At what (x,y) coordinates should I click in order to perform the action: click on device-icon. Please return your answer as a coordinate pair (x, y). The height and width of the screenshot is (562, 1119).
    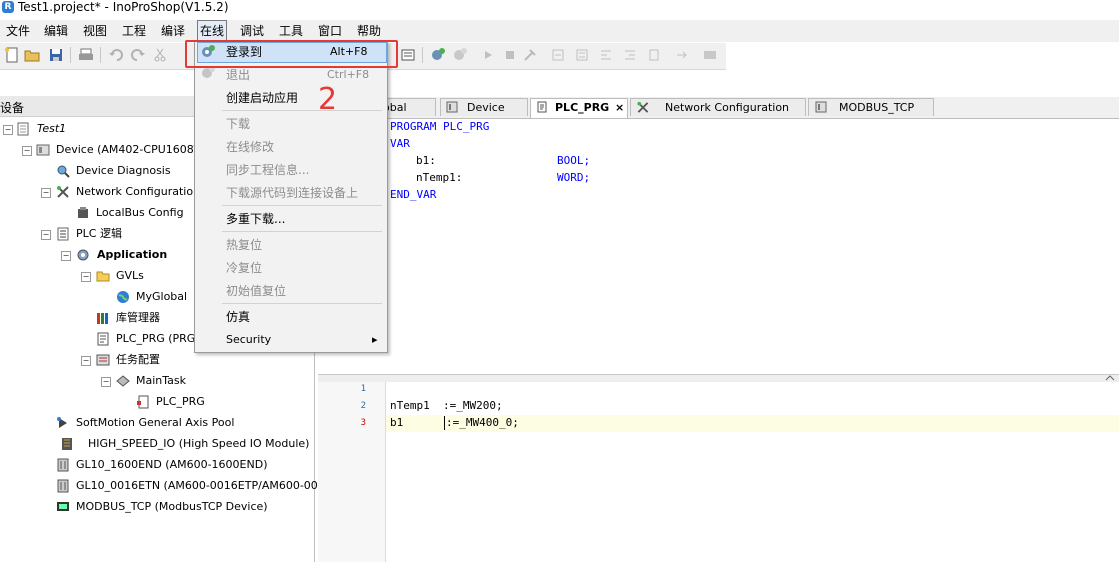
    Looking at the image, I should click on (43, 150).